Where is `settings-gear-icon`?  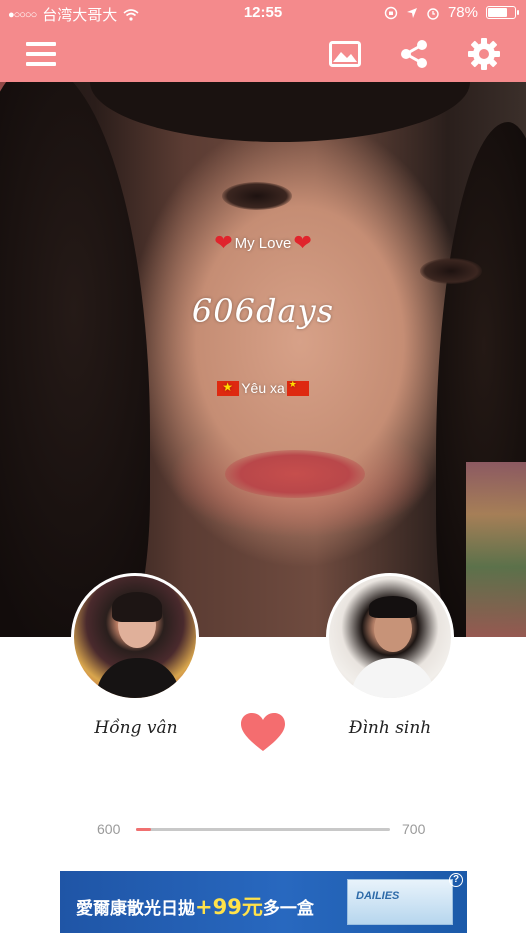 settings-gear-icon is located at coordinates (484, 54).